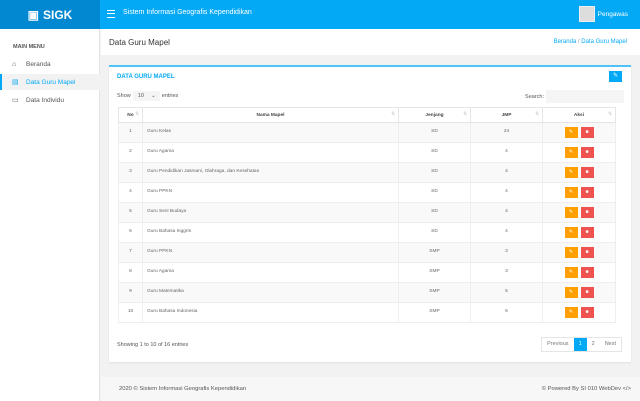  Describe the element at coordinates (139, 42) in the screenshot. I see `page-title: Data Guru Mapel` at that location.